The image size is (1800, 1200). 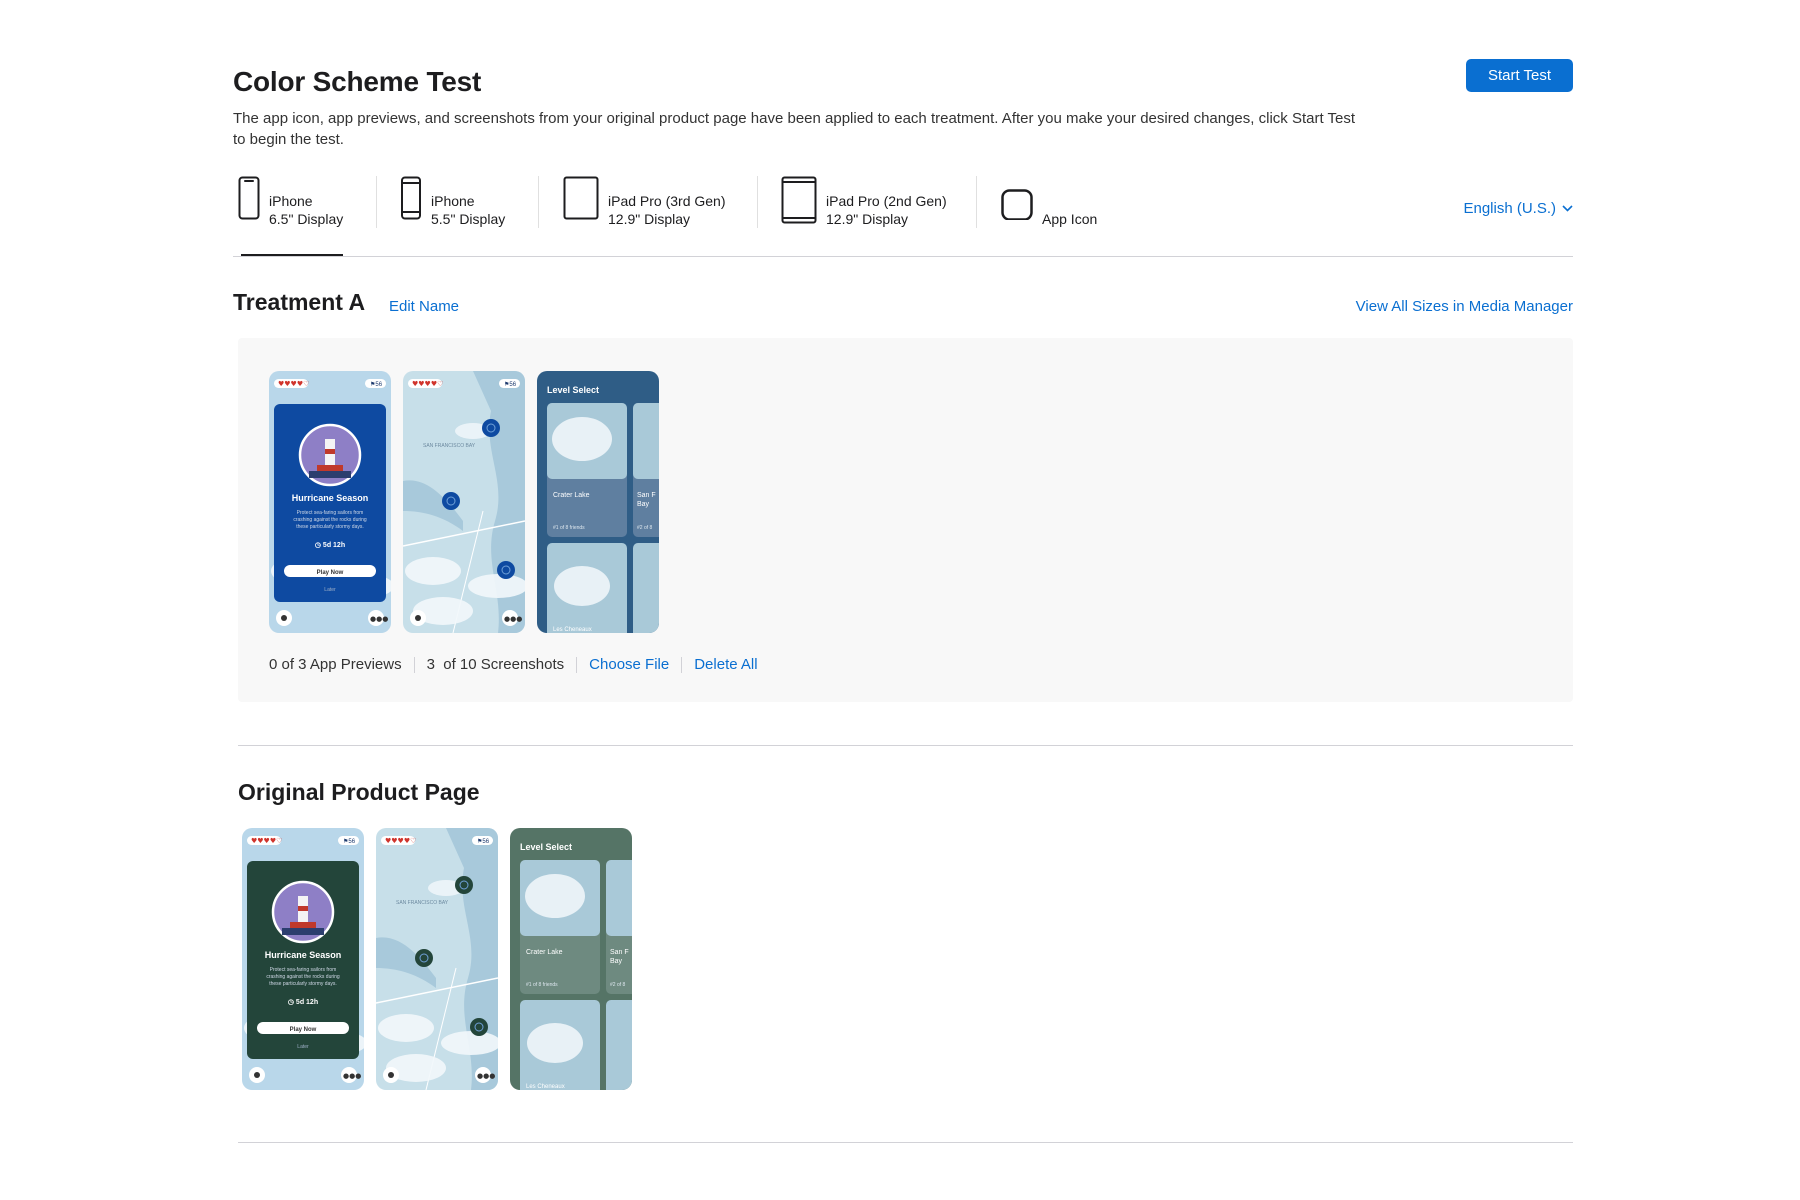 I want to click on language-label: English (U.S.), so click(x=1509, y=208).